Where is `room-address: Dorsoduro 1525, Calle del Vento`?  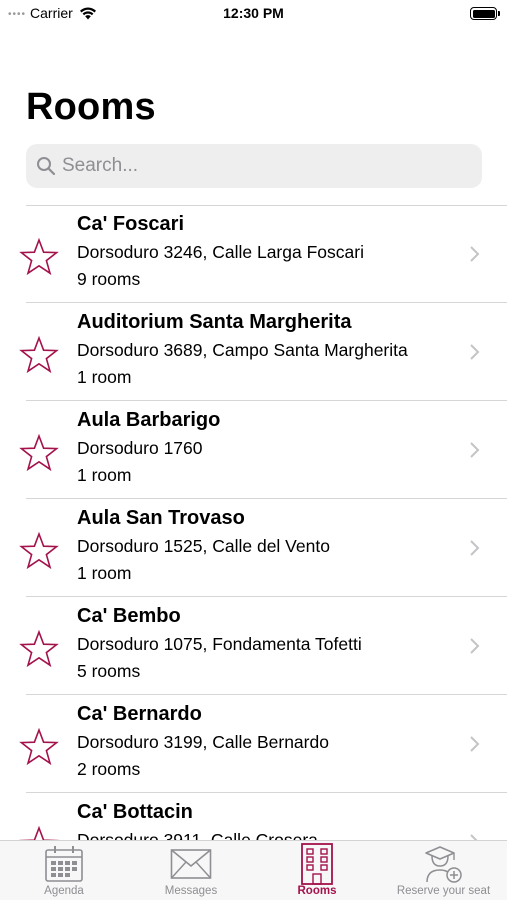 room-address: Dorsoduro 1525, Calle del Vento is located at coordinates (203, 546).